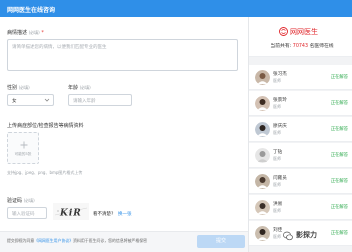 This screenshot has width=352, height=252. Describe the element at coordinates (100, 100) in the screenshot. I see `age-input: 请输入年龄` at that location.